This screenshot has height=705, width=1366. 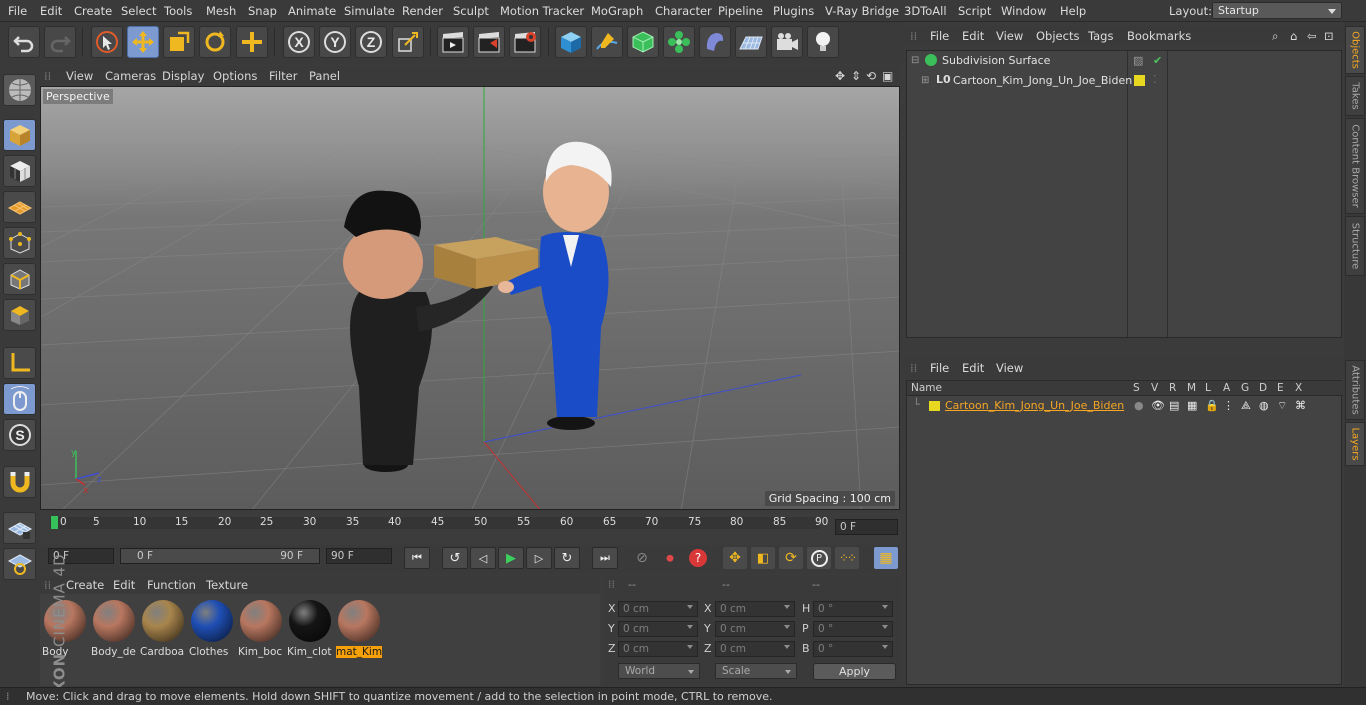 What do you see at coordinates (915, 60) in the screenshot?
I see `collapse-icon: ⊟` at bounding box center [915, 60].